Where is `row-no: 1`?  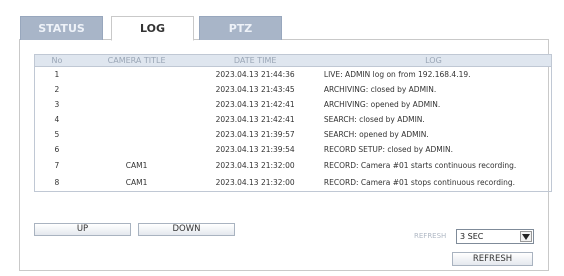 row-no: 1 is located at coordinates (57, 74).